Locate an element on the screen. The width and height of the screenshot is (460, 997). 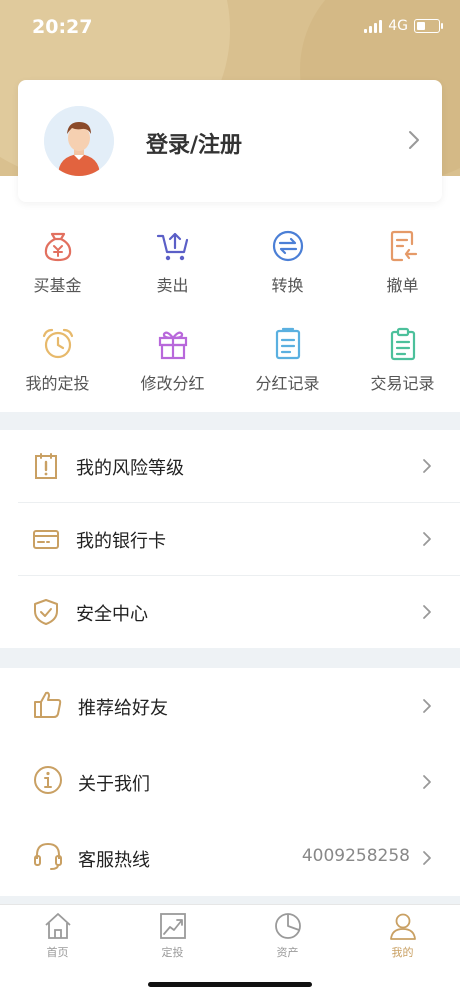
alarm-clock-icon is located at coordinates (57, 343).